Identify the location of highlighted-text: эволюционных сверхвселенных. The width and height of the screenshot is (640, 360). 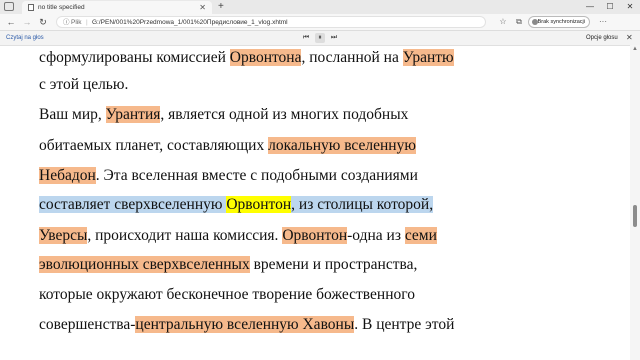
(144, 264).